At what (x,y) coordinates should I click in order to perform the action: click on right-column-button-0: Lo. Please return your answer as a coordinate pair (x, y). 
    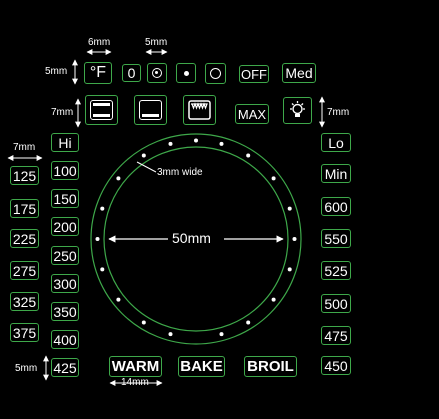
    Looking at the image, I should click on (336, 142).